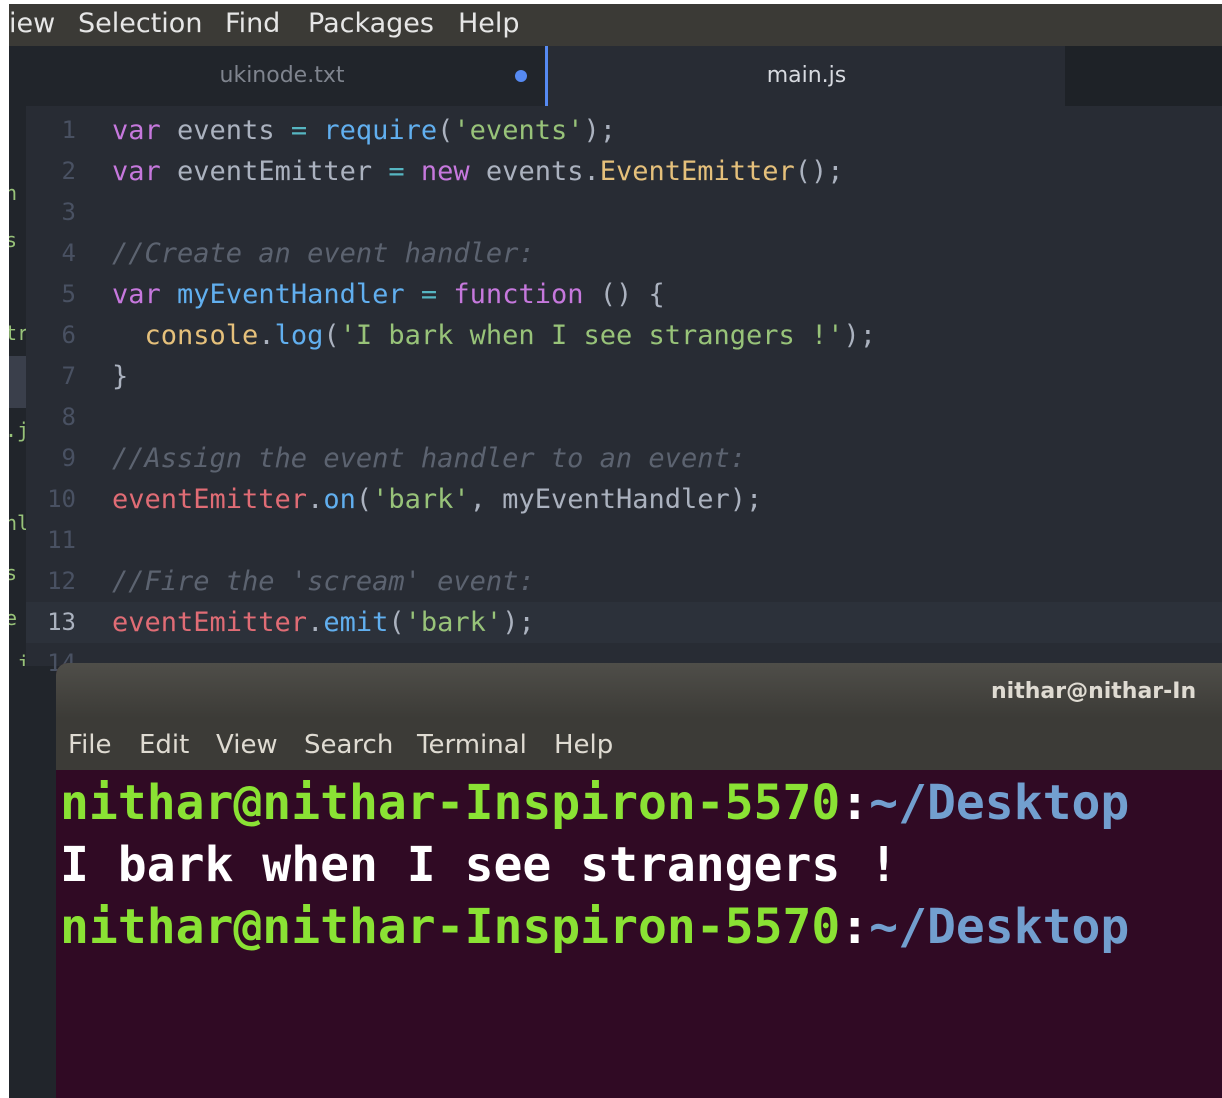 The width and height of the screenshot is (1222, 1098). What do you see at coordinates (17, 523) in the screenshot?
I see `tree-item: nl` at bounding box center [17, 523].